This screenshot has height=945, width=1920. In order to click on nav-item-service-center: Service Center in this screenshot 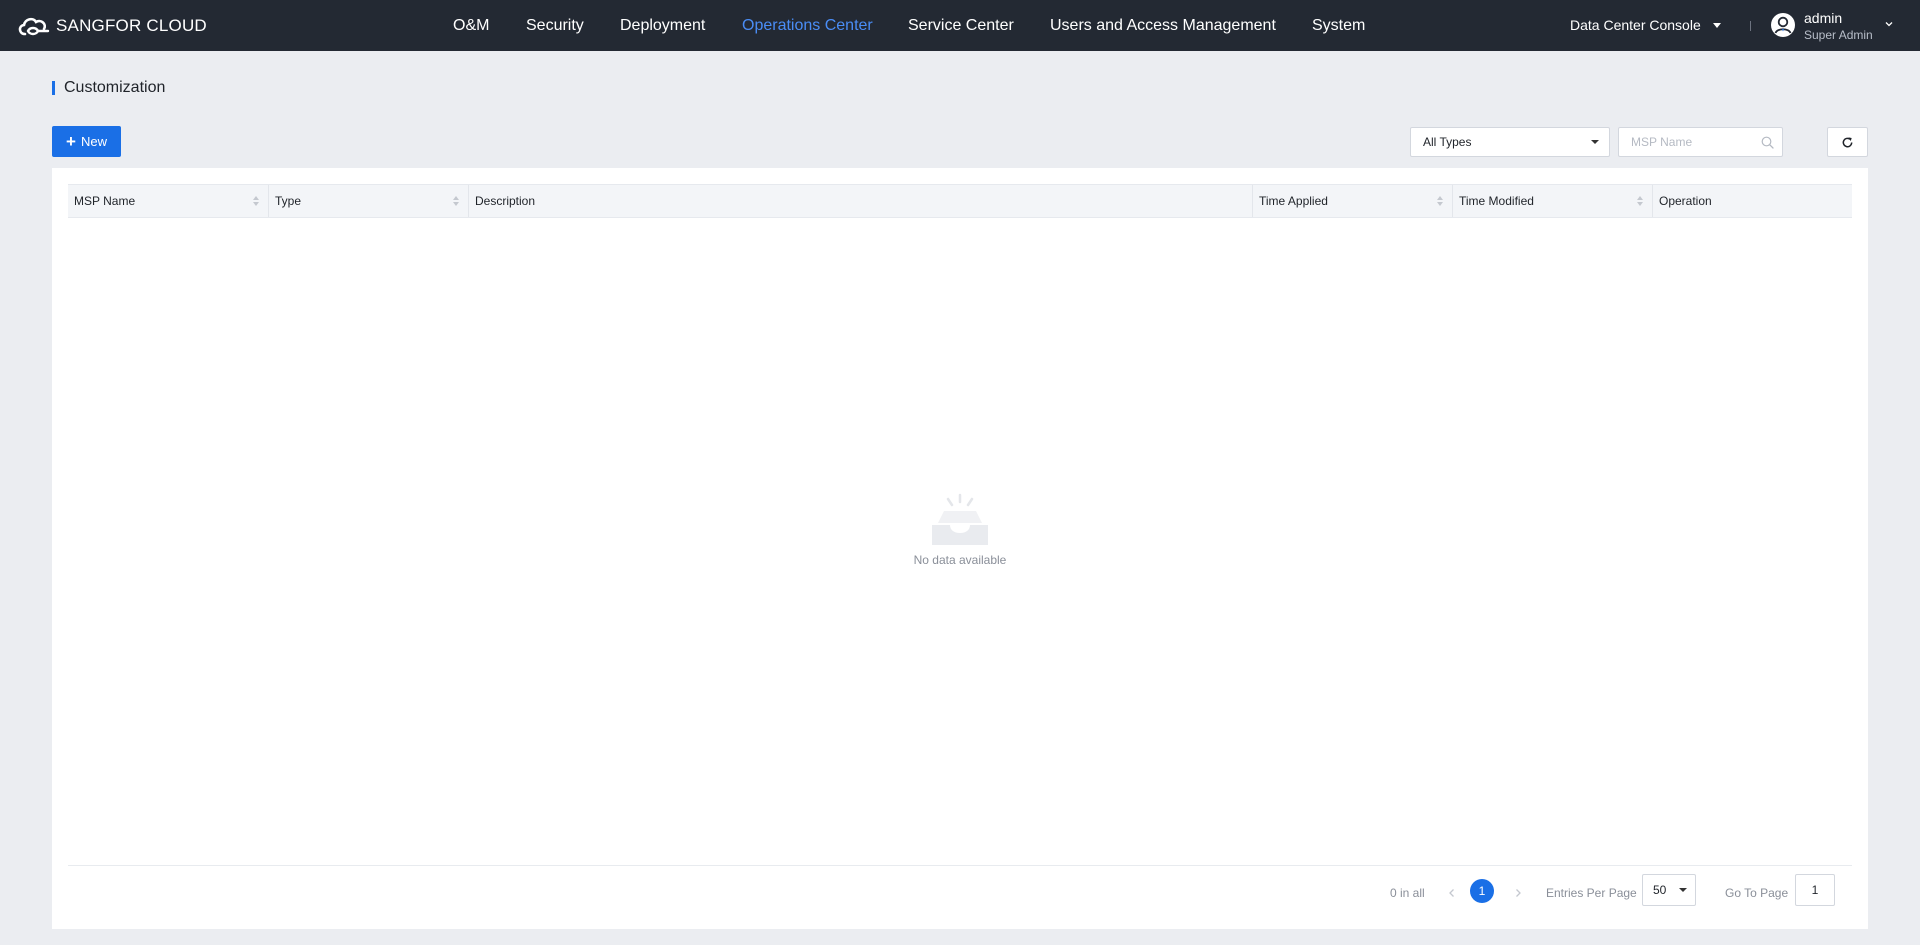, I will do `click(961, 25)`.